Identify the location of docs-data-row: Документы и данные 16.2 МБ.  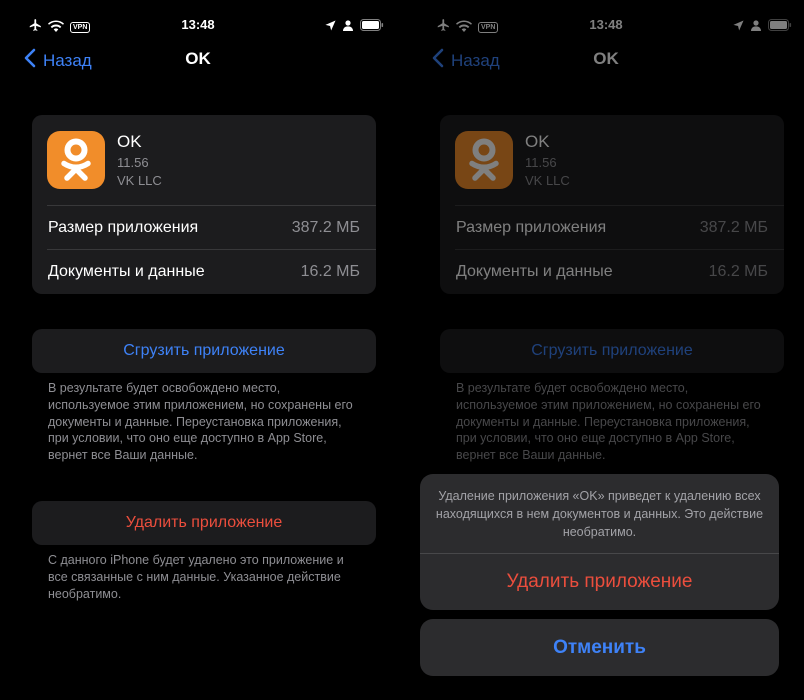
(204, 272).